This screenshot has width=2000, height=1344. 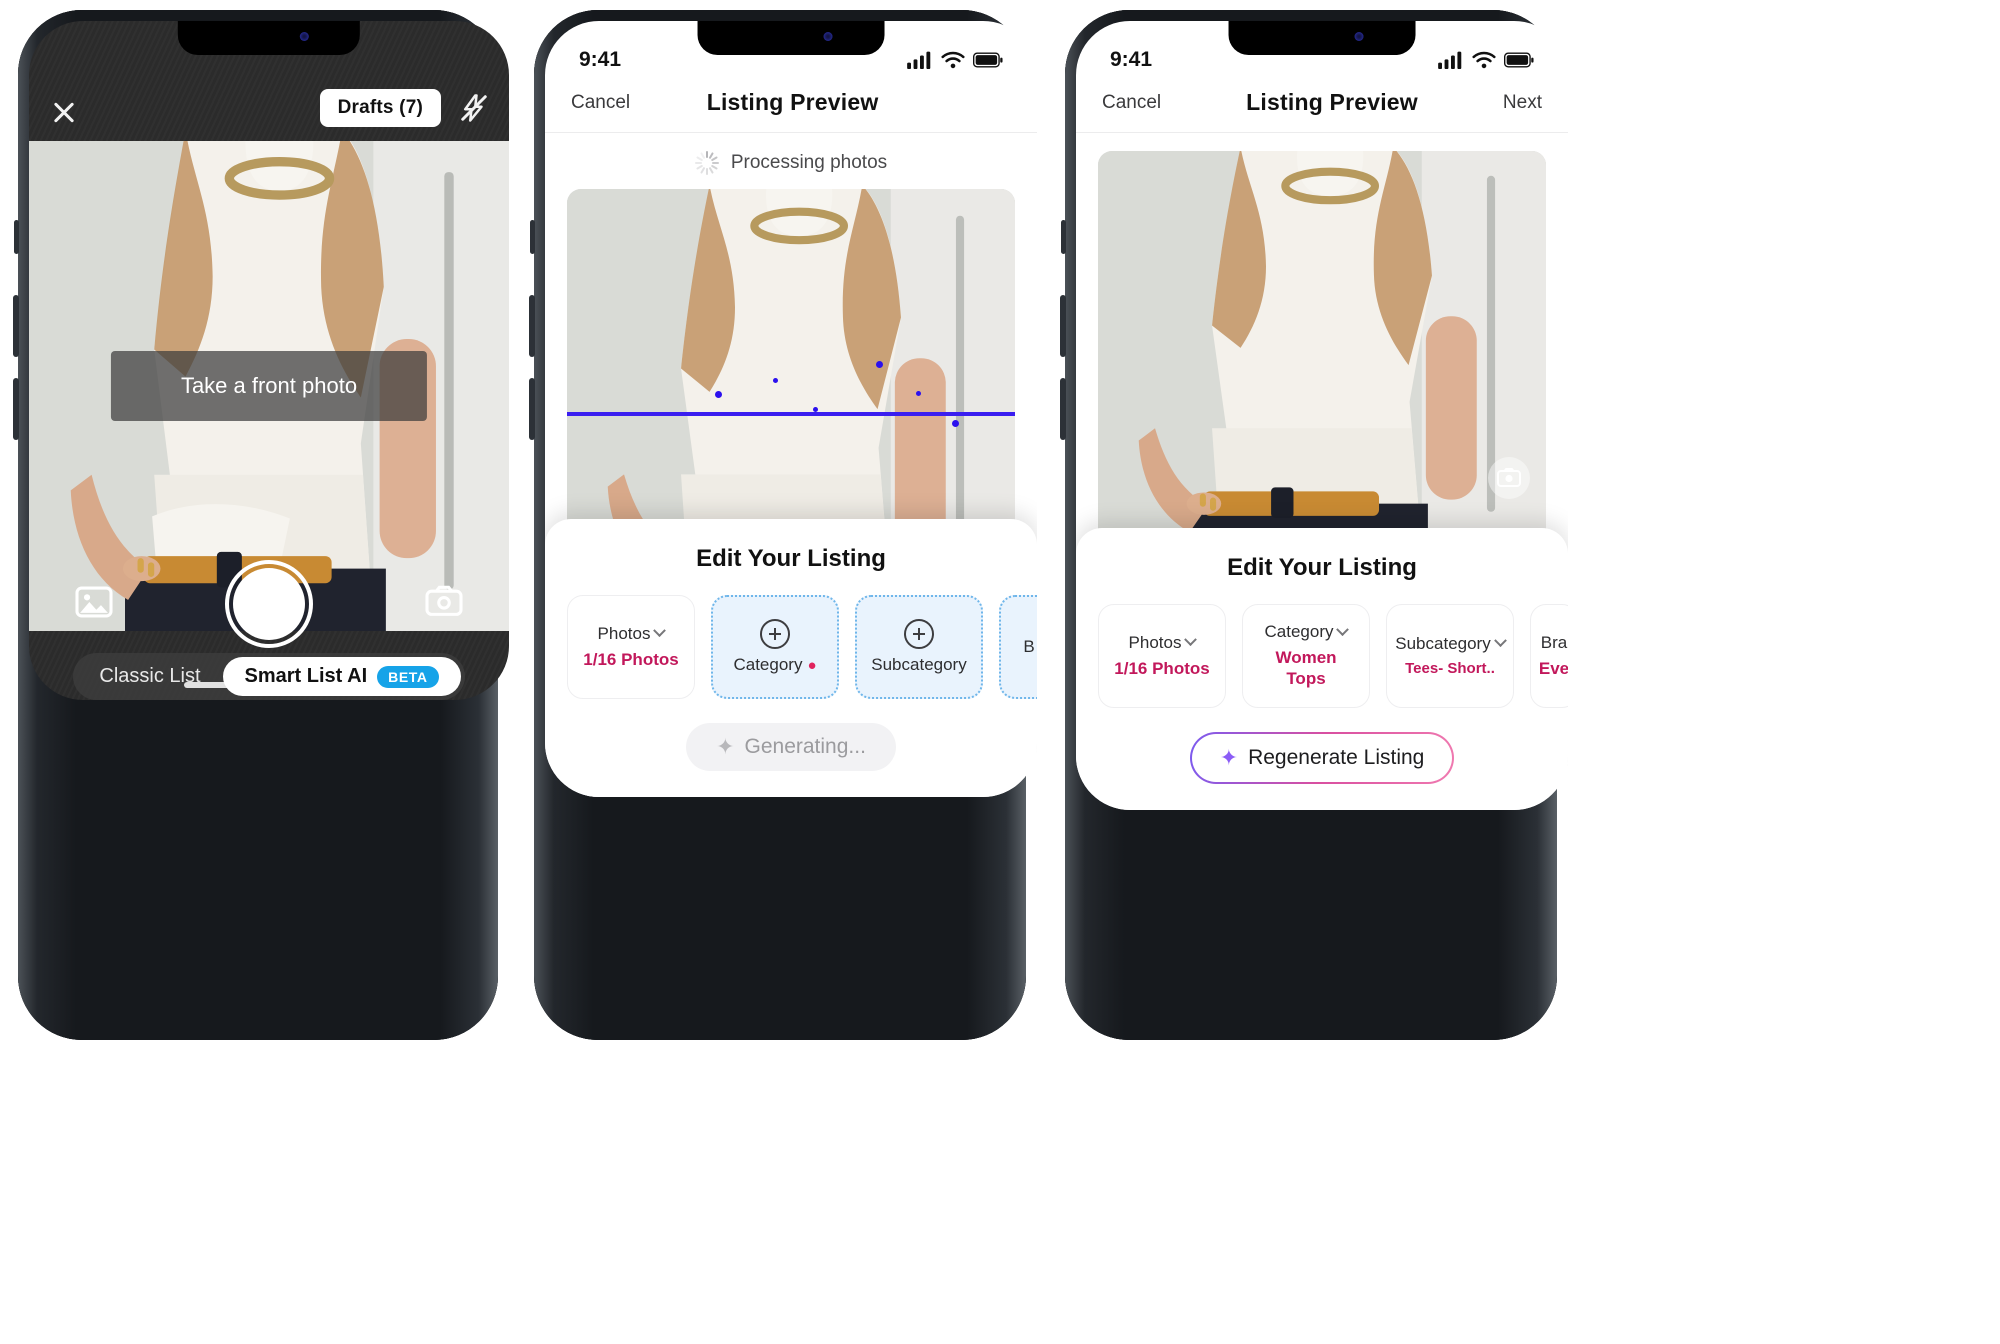 I want to click on shutter-button, so click(x=269, y=604).